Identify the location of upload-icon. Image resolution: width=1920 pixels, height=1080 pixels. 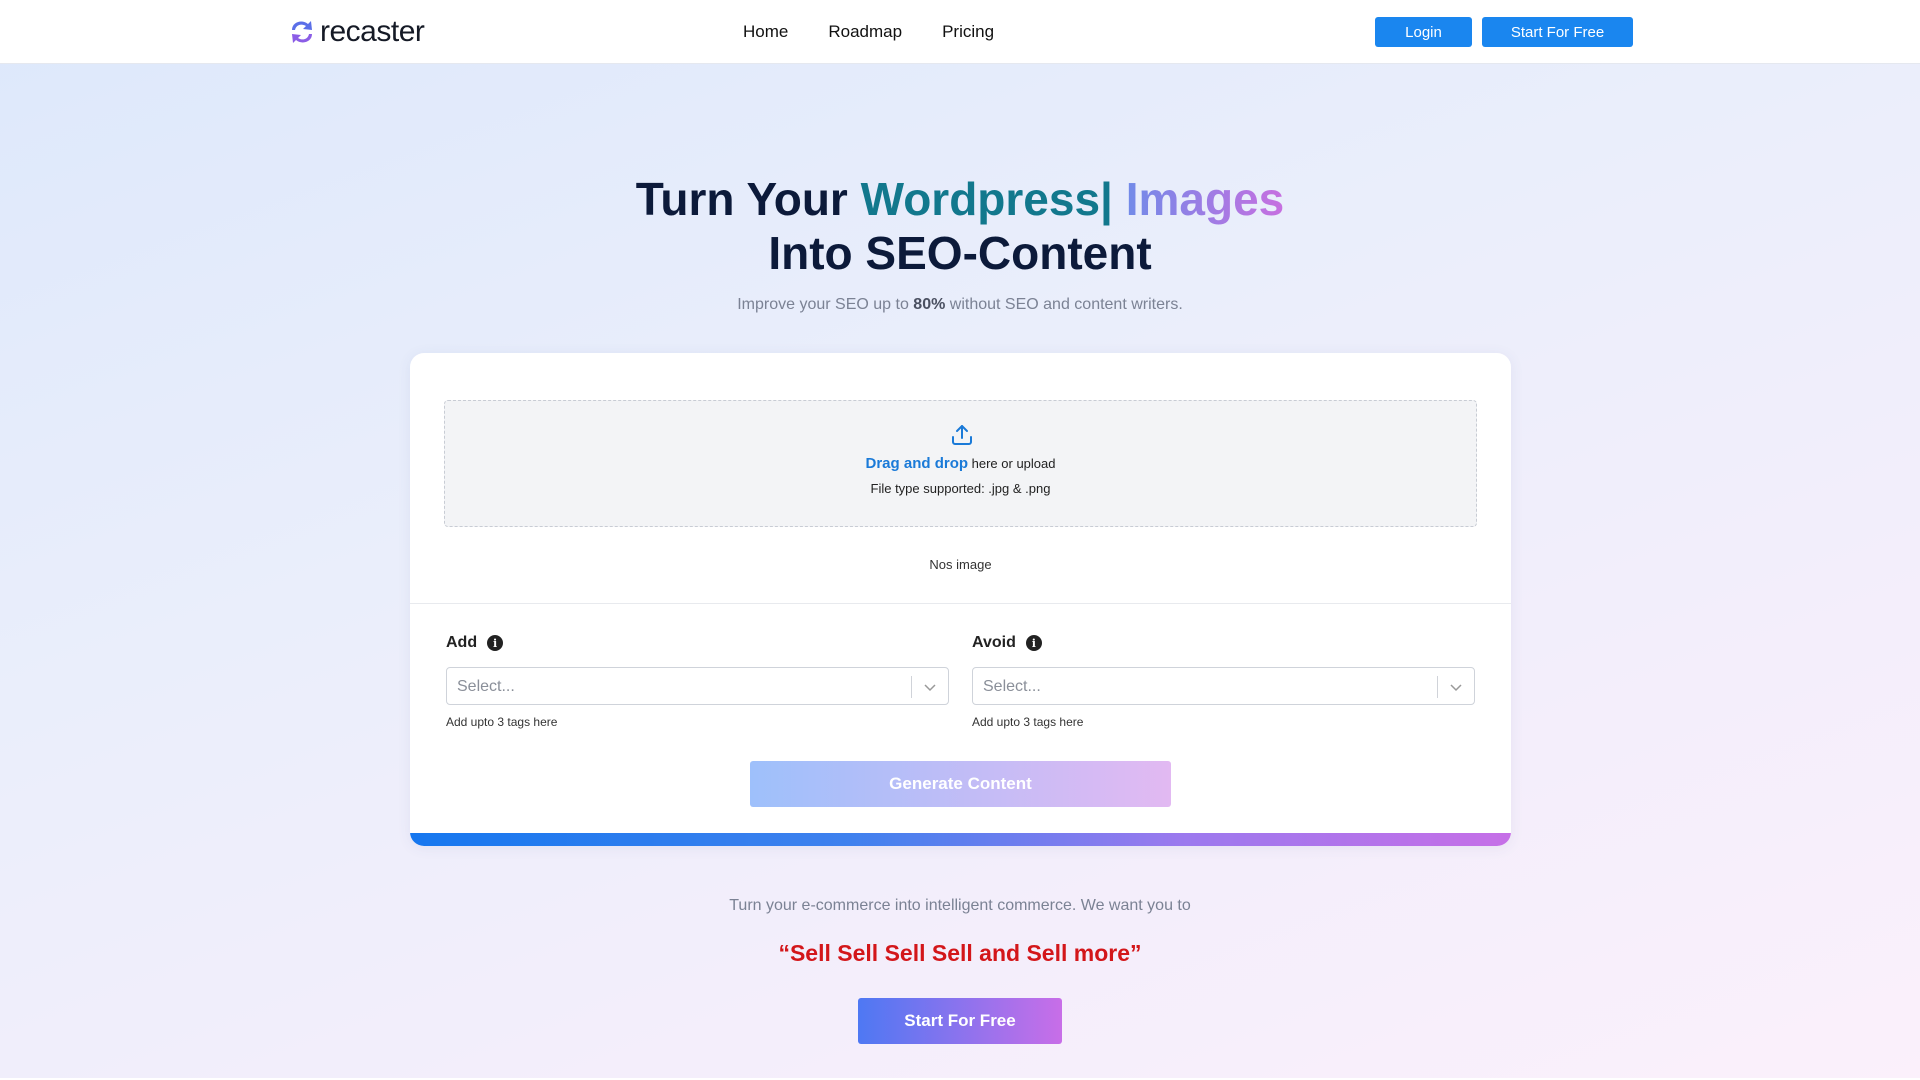
(962, 435).